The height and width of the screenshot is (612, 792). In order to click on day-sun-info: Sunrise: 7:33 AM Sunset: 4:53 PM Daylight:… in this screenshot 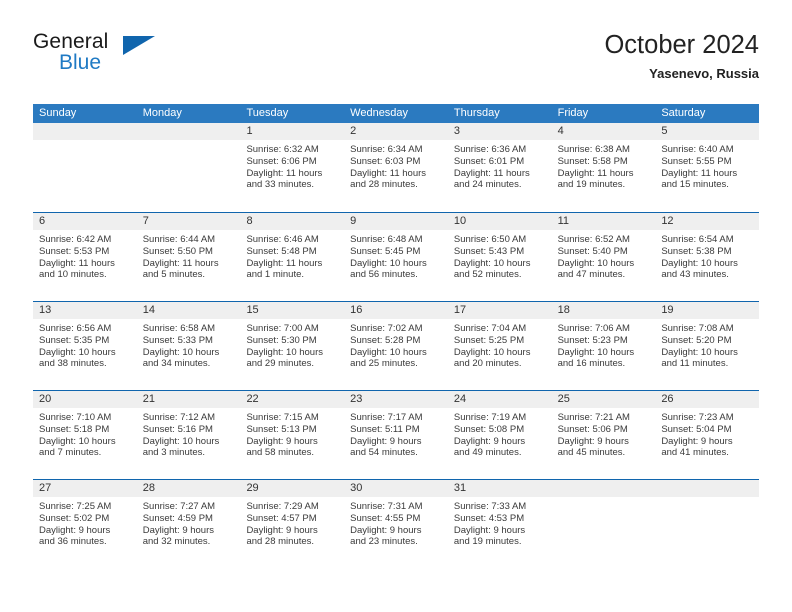, I will do `click(500, 522)`.